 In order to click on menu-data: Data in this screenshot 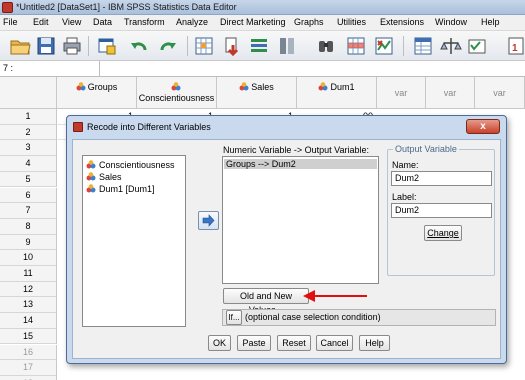, I will do `click(102, 22)`.